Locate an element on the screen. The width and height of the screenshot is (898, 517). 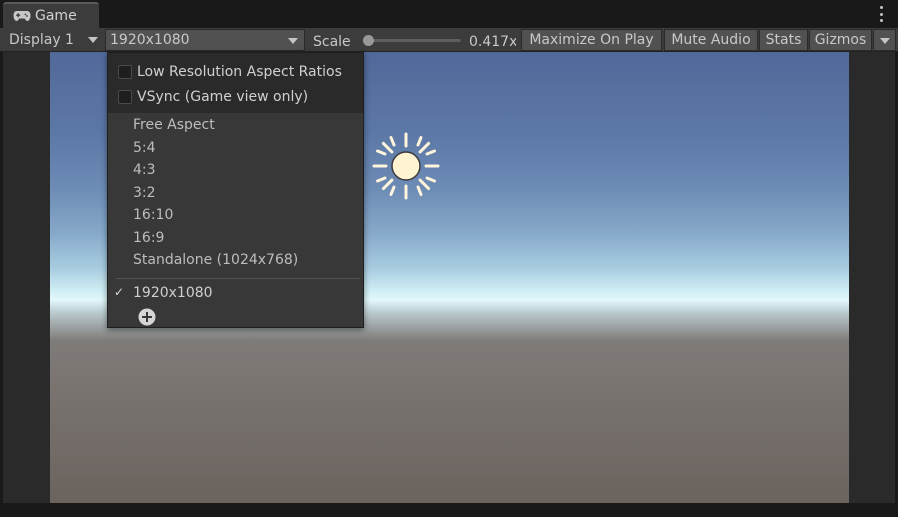
tab-title: Game is located at coordinates (56, 16).